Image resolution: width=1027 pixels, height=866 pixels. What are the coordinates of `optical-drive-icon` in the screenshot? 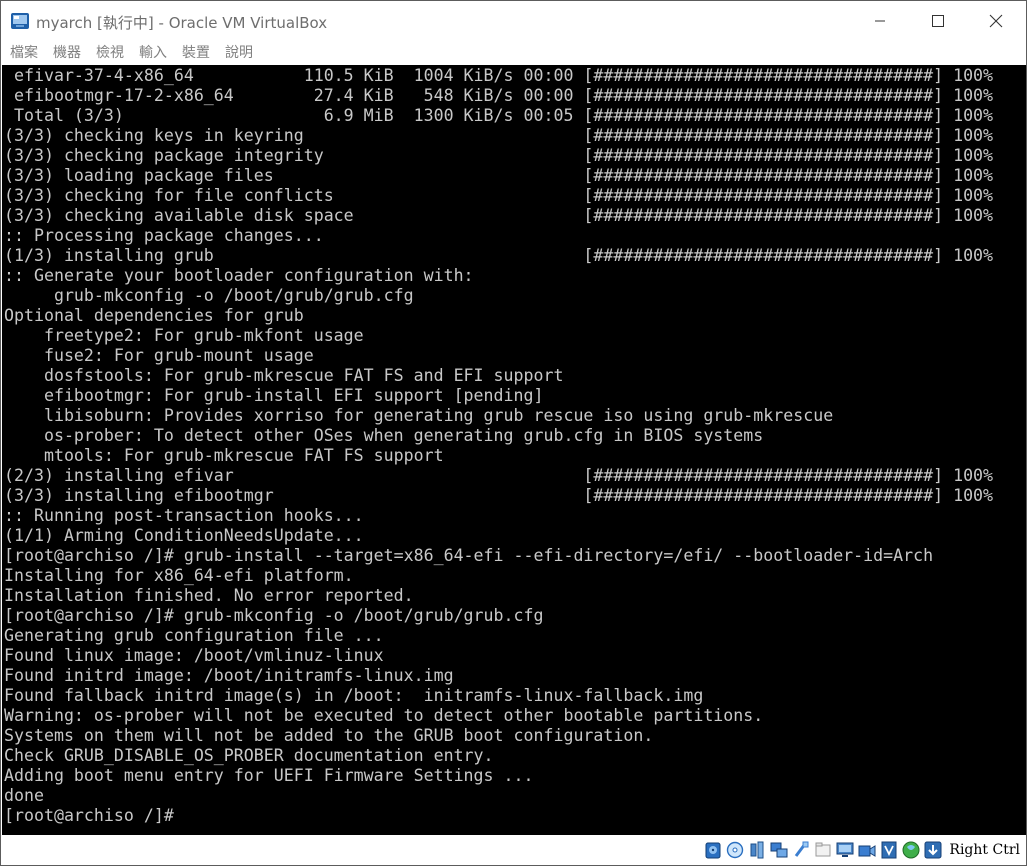 It's located at (734, 850).